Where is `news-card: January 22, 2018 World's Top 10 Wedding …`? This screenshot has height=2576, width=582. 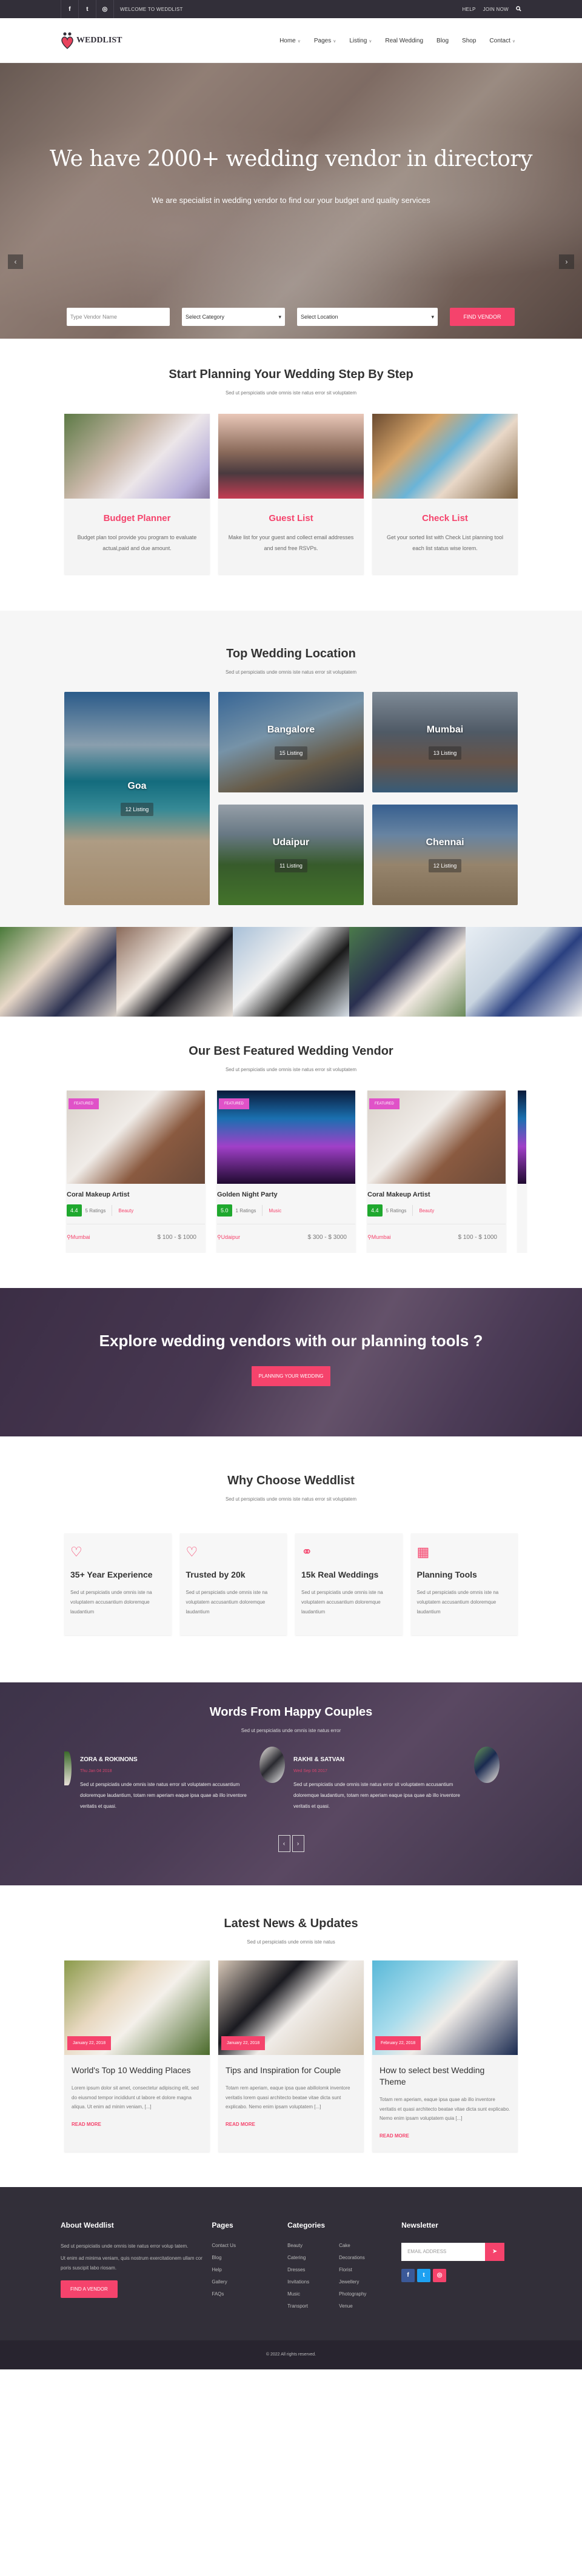 news-card: January 22, 2018 World's Top 10 Wedding … is located at coordinates (137, 2056).